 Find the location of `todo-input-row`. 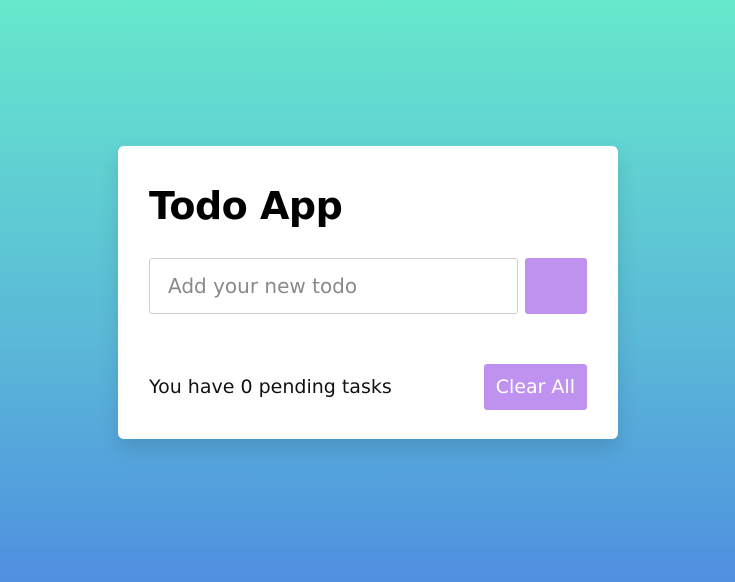

todo-input-row is located at coordinates (368, 286).